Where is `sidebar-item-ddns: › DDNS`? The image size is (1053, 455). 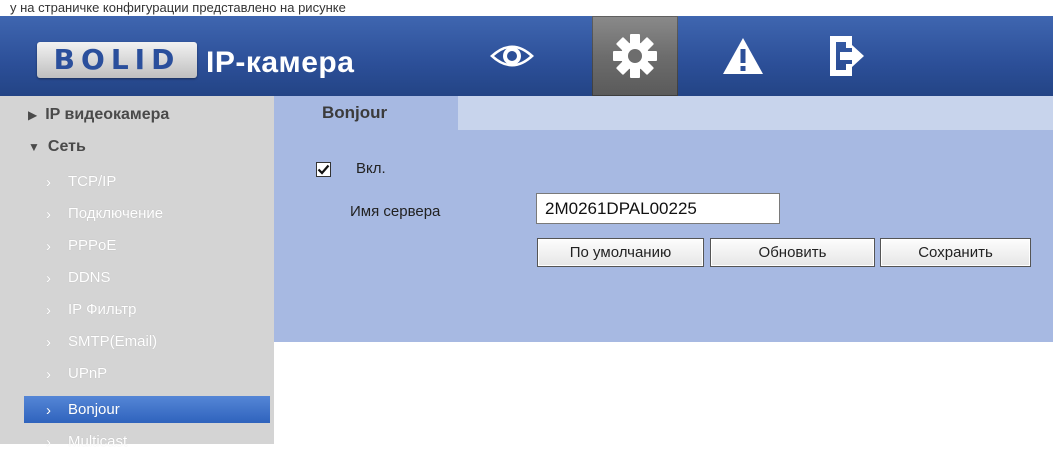
sidebar-item-ddns: › DDNS is located at coordinates (147, 277).